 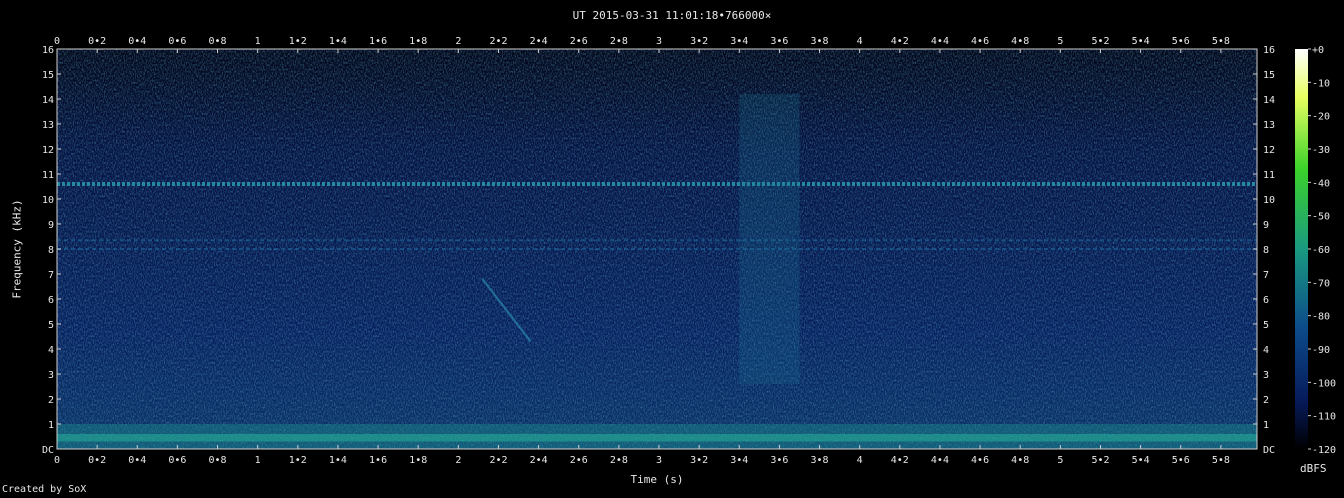 I want to click on x-tick-label-top: 3•2, so click(x=699, y=41).